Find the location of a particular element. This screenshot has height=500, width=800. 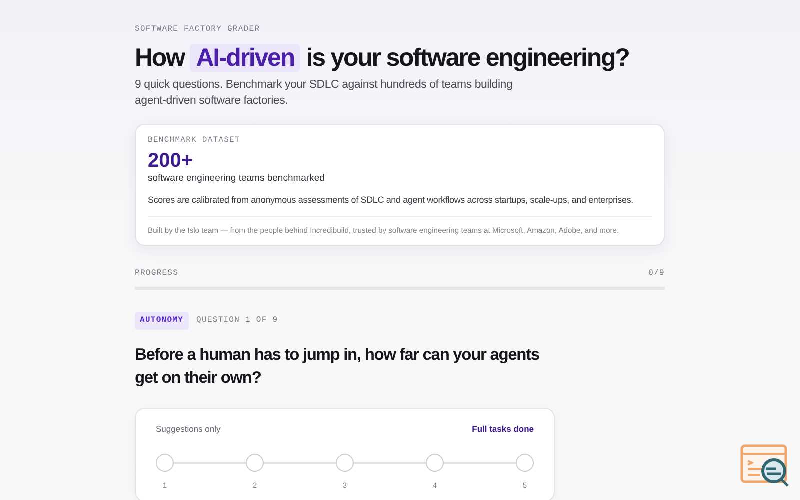

category-tag: AUTONOMY is located at coordinates (162, 321).